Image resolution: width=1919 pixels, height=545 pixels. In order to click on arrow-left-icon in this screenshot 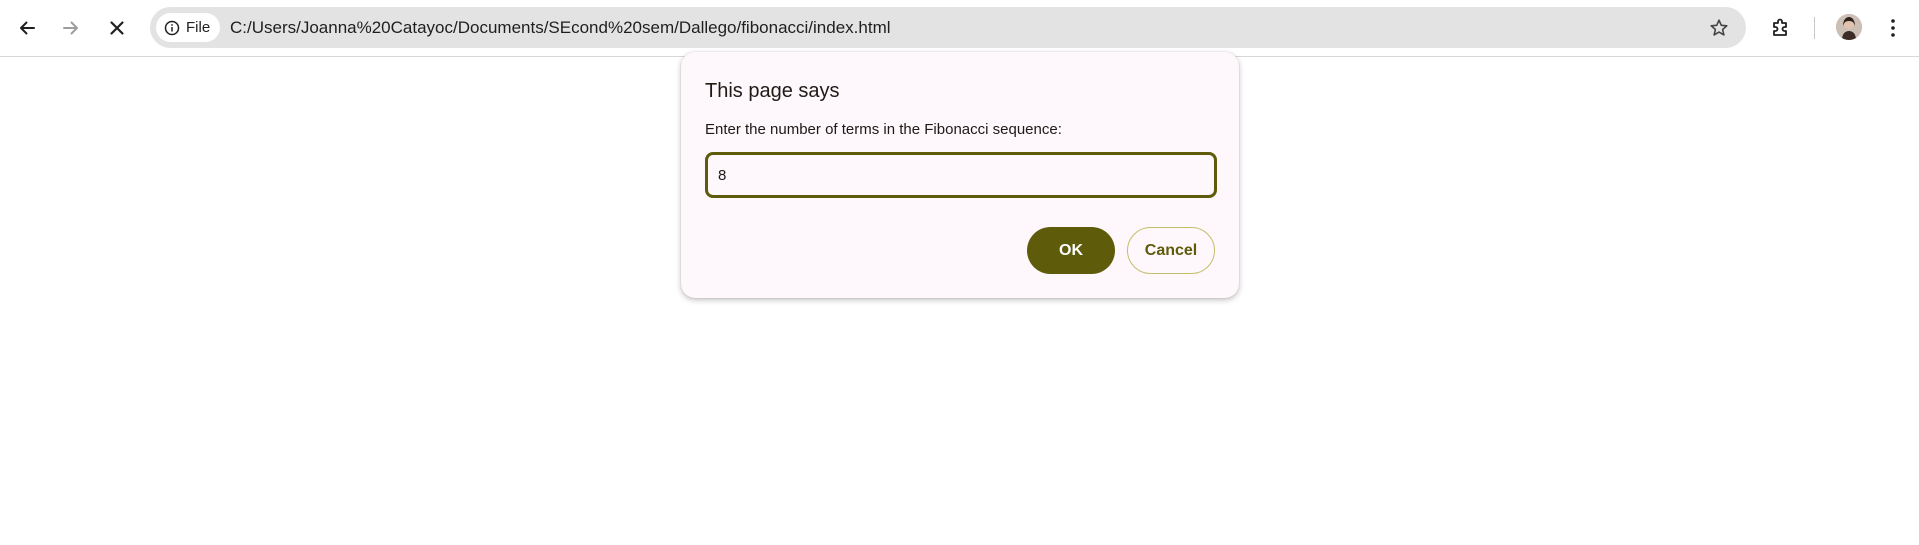, I will do `click(27, 28)`.